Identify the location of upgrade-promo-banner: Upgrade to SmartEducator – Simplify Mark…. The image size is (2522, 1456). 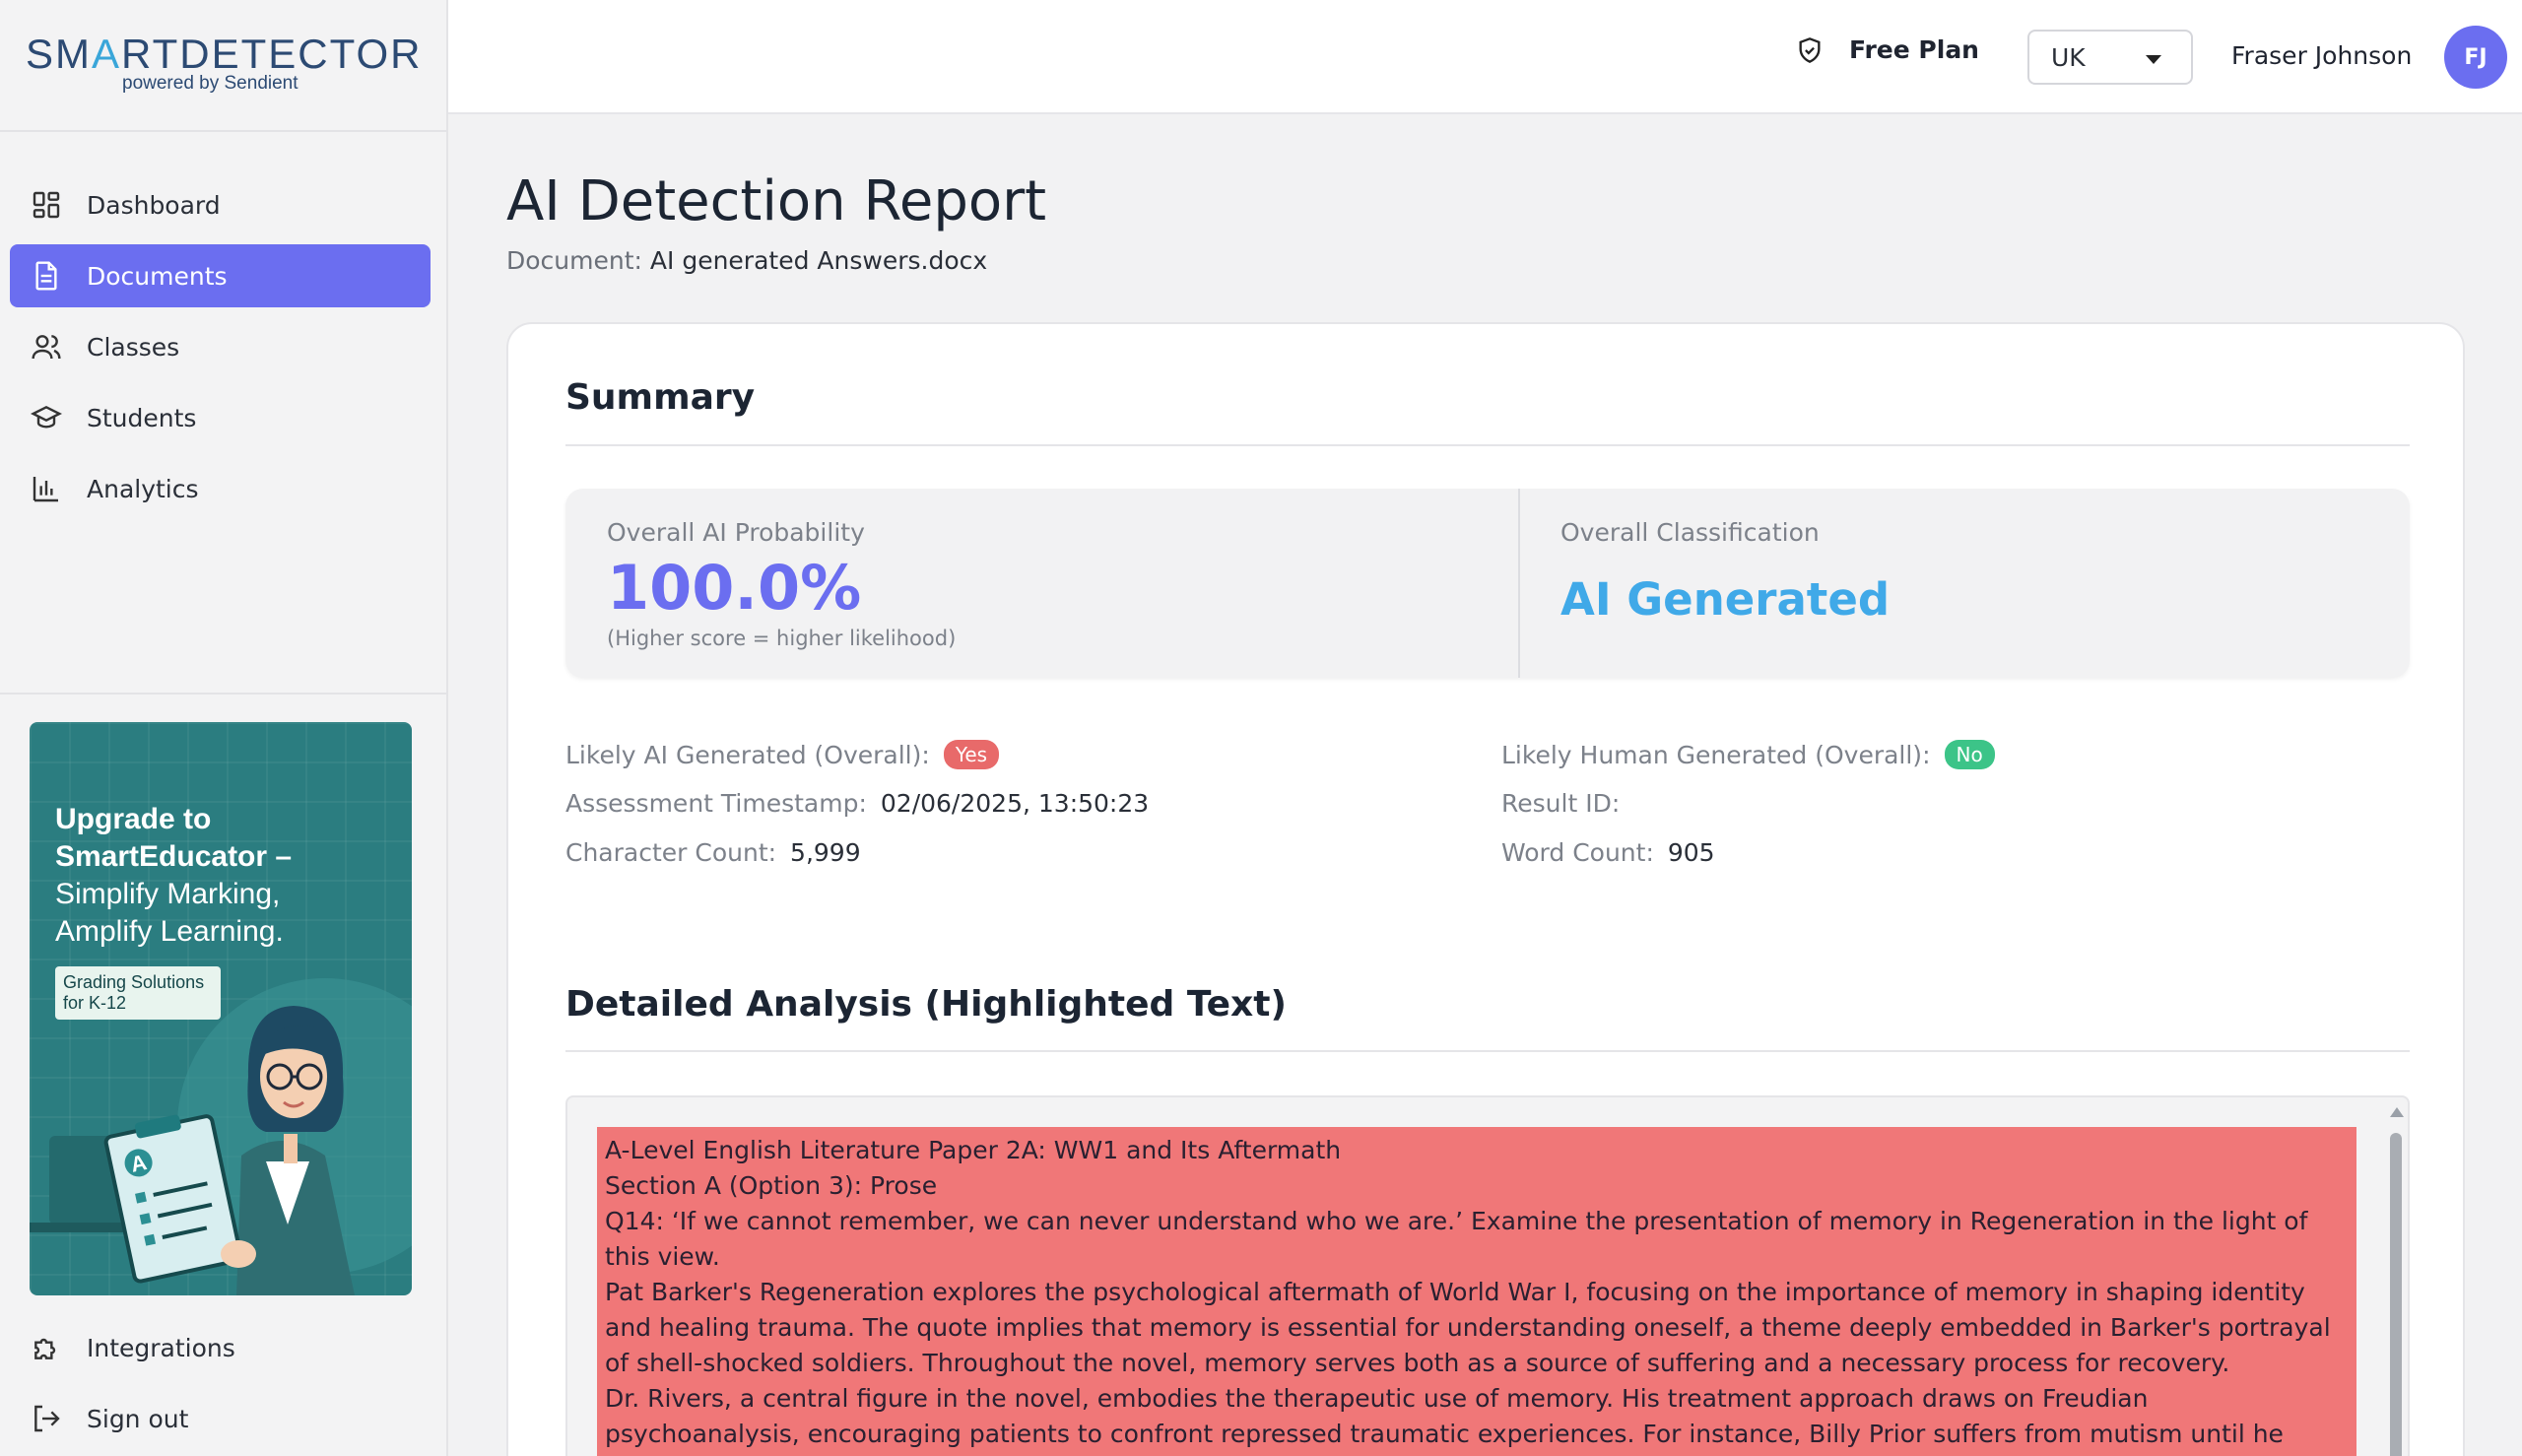
(221, 1008).